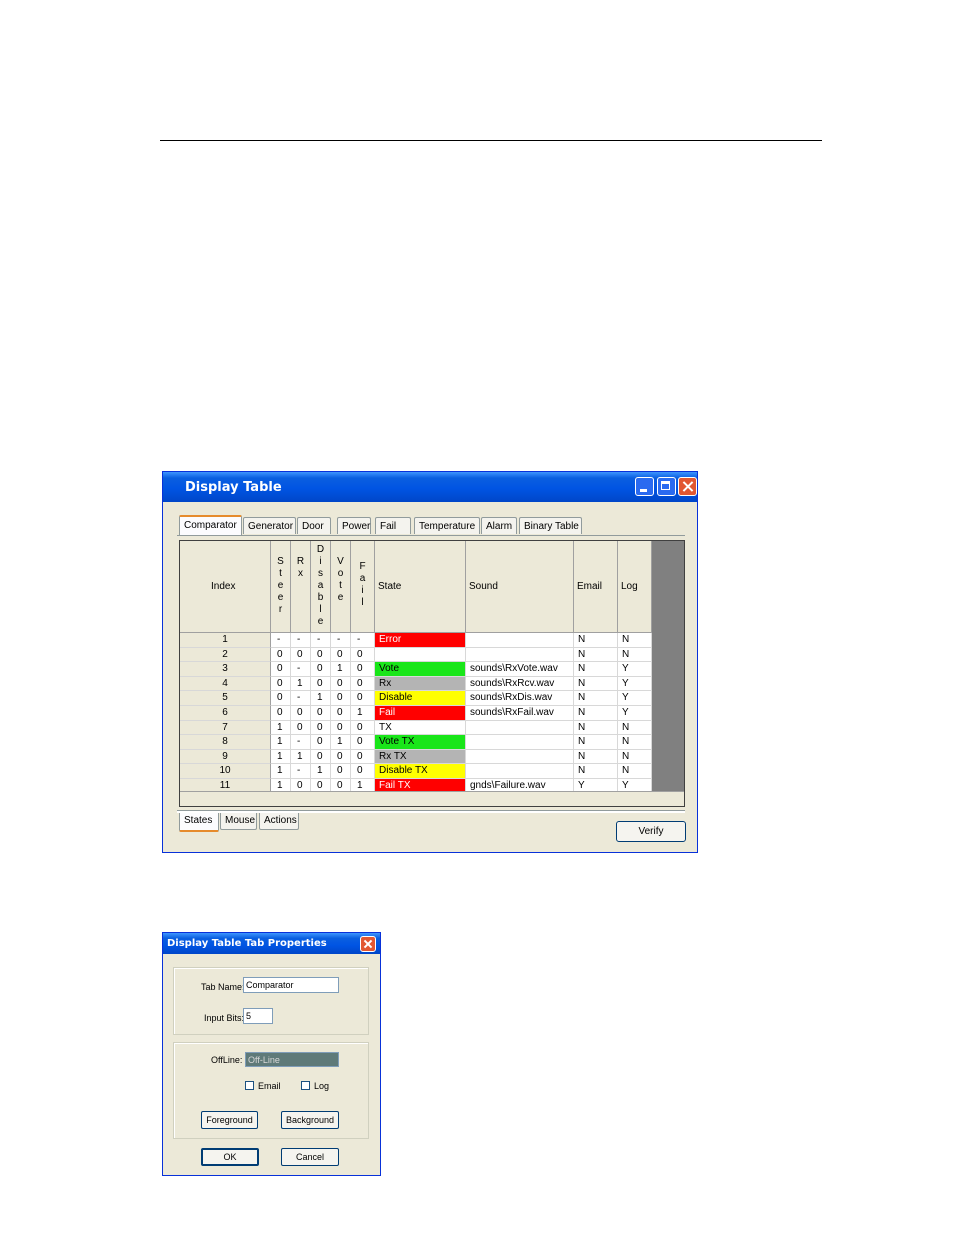  What do you see at coordinates (432, 798) in the screenshot?
I see `horizontal-scrollbar` at bounding box center [432, 798].